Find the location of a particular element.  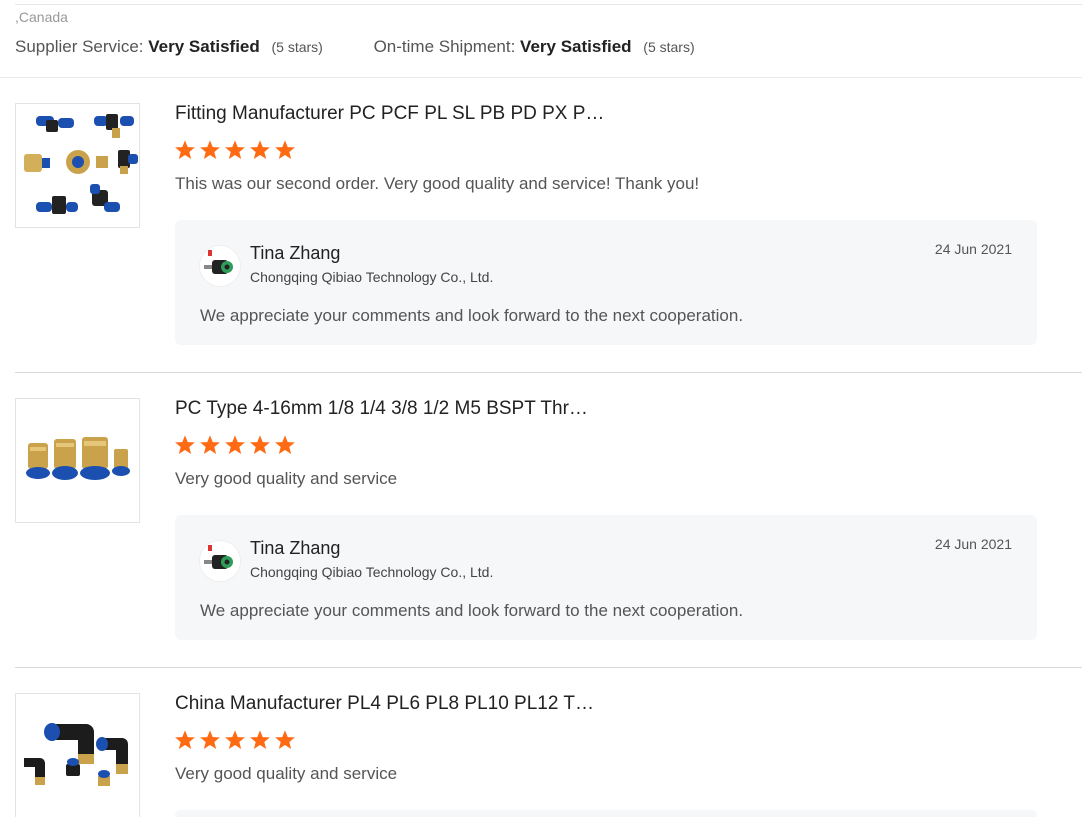

shipment-label: On-time Shipment: is located at coordinates (444, 46).